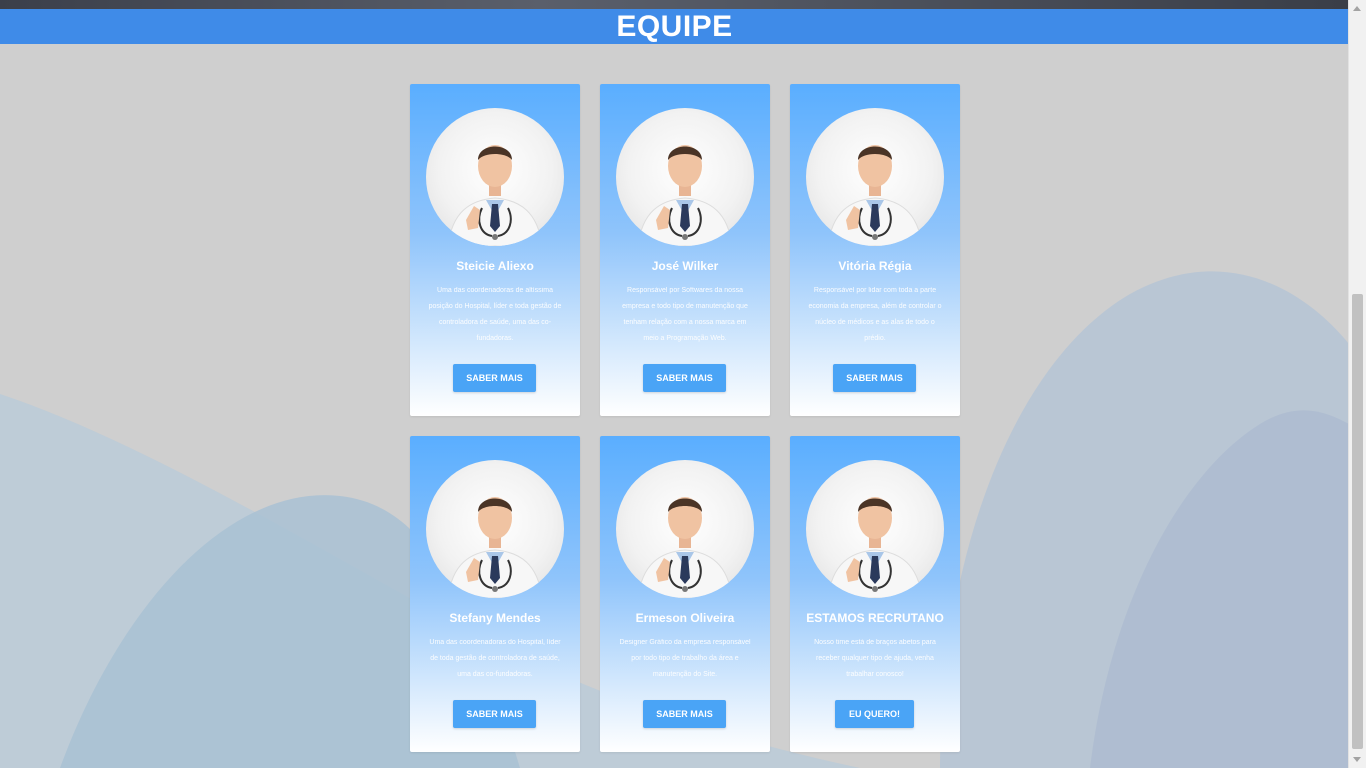 The height and width of the screenshot is (768, 1366). Describe the element at coordinates (874, 714) in the screenshot. I see `eu-quero-button: EU QUERO!` at that location.